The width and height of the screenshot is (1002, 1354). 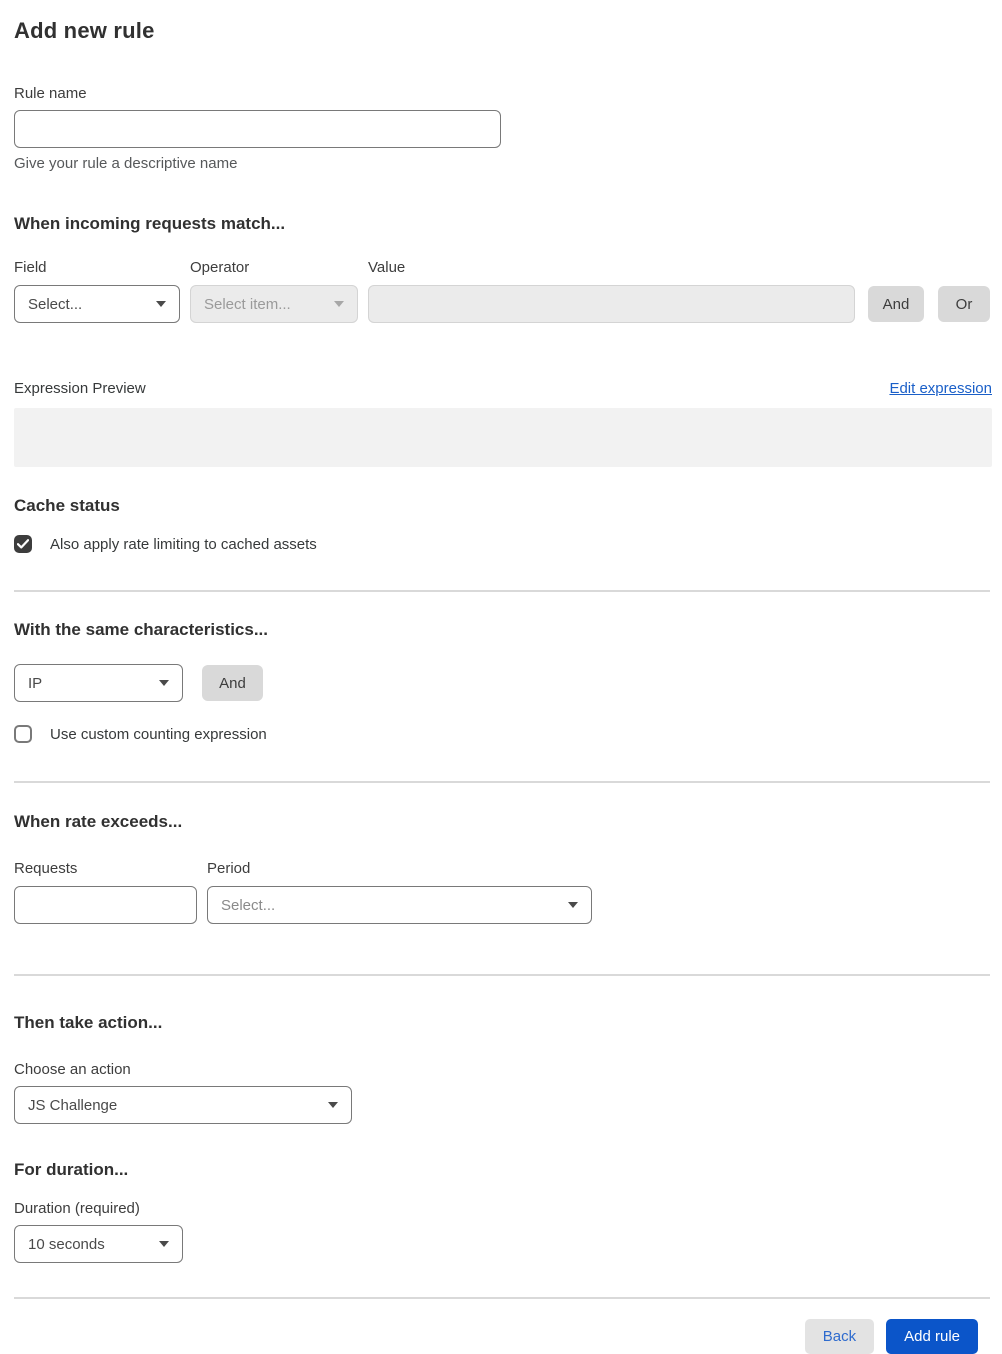 What do you see at coordinates (72, 1069) in the screenshot?
I see `choose-action-label: Choose an action` at bounding box center [72, 1069].